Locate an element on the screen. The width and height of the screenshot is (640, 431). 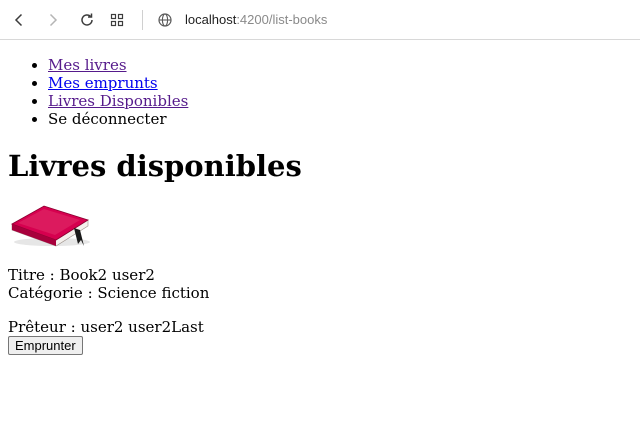
nav-item-livres-disponibles: Livres Disponibles is located at coordinates (340, 101).